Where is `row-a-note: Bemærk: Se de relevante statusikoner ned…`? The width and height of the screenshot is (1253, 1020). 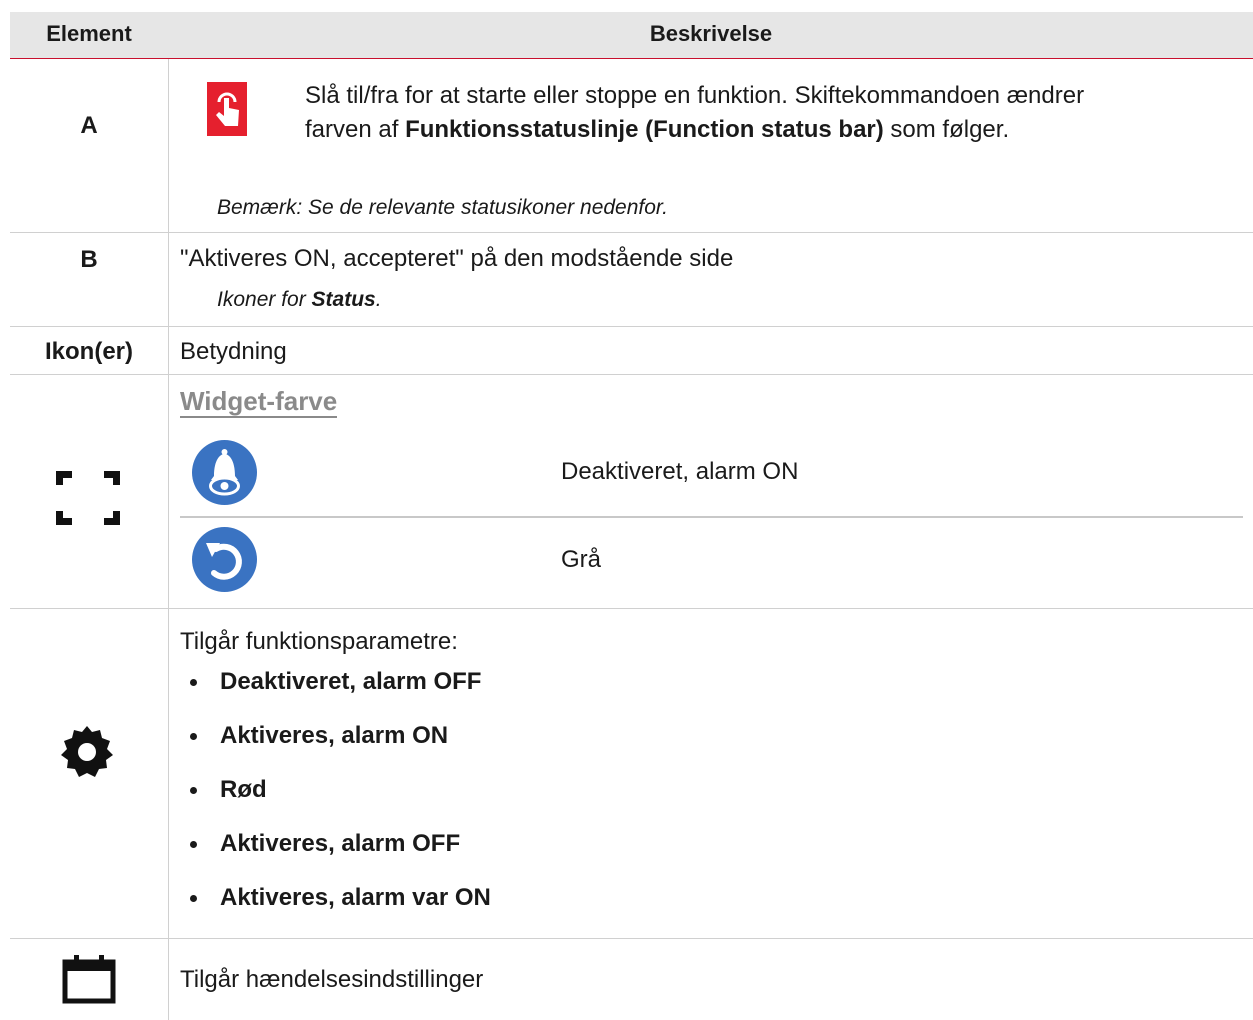
row-a-note: Bemærk: Se de relevante statusikoner ned… is located at coordinates (442, 207).